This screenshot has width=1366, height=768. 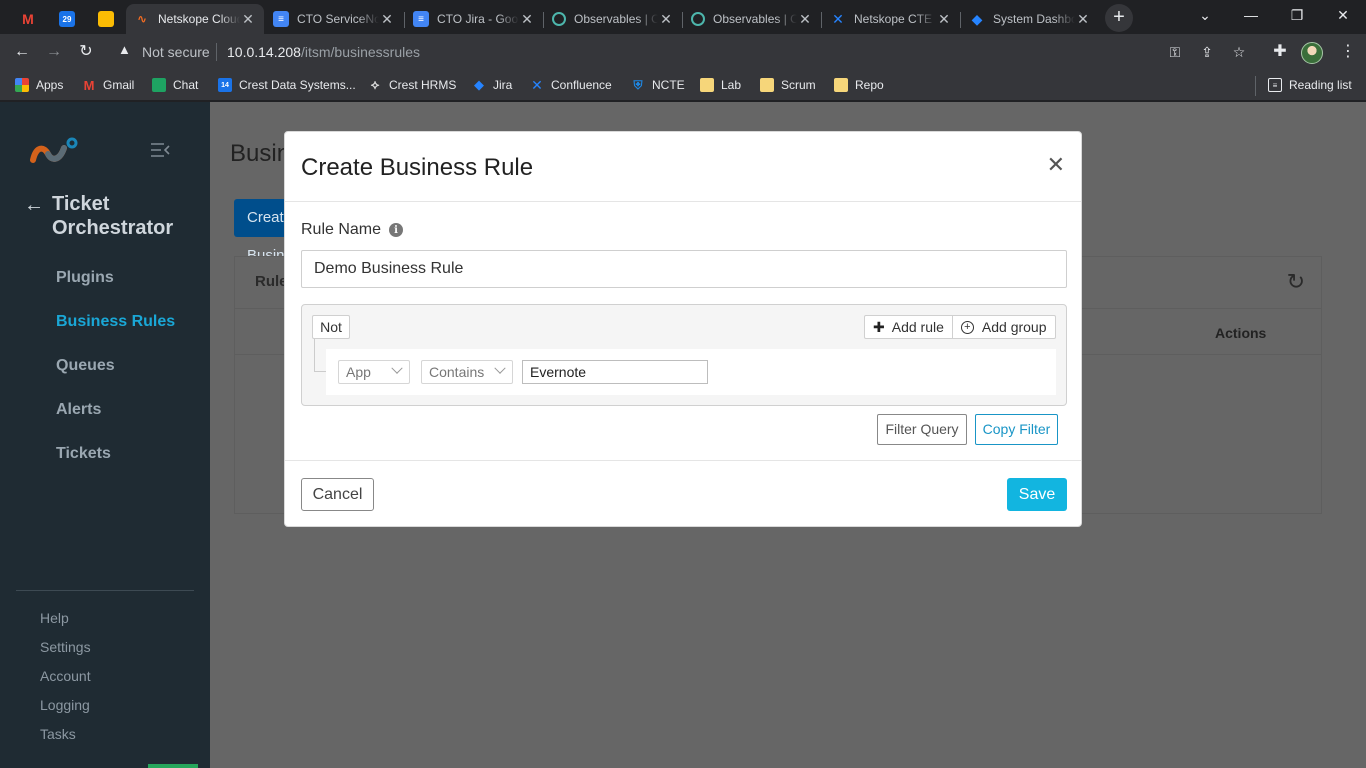 What do you see at coordinates (397, 368) in the screenshot?
I see `chevron-down-icon` at bounding box center [397, 368].